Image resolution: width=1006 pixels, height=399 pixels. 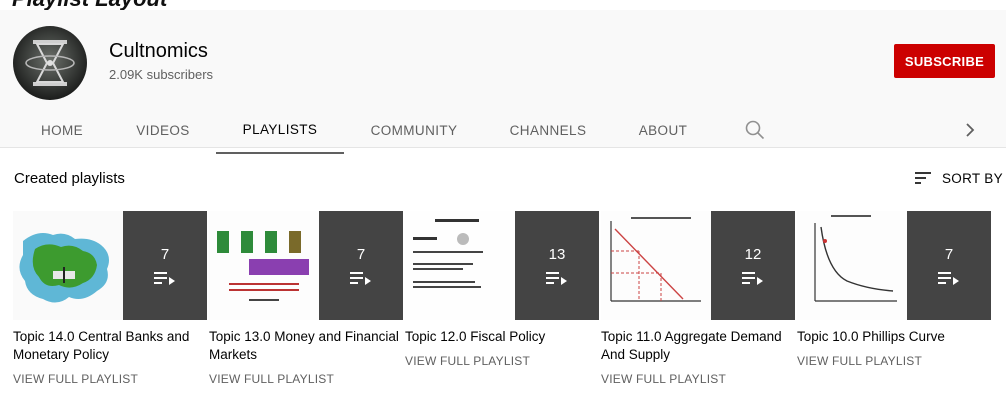 What do you see at coordinates (753, 254) in the screenshot?
I see `video-count: 12` at bounding box center [753, 254].